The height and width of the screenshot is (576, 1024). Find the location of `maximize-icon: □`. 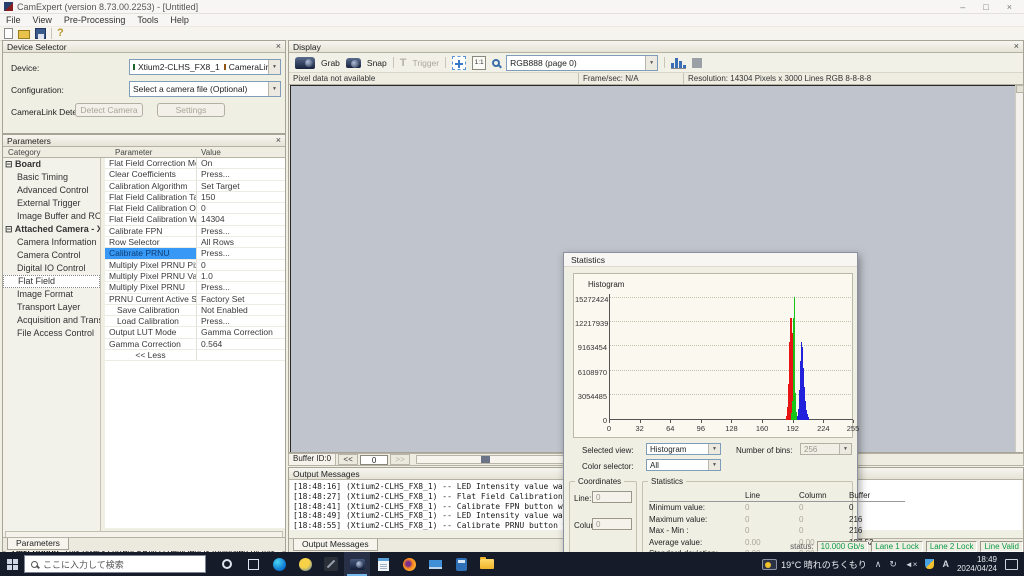

maximize-icon: □ is located at coordinates (985, 7).